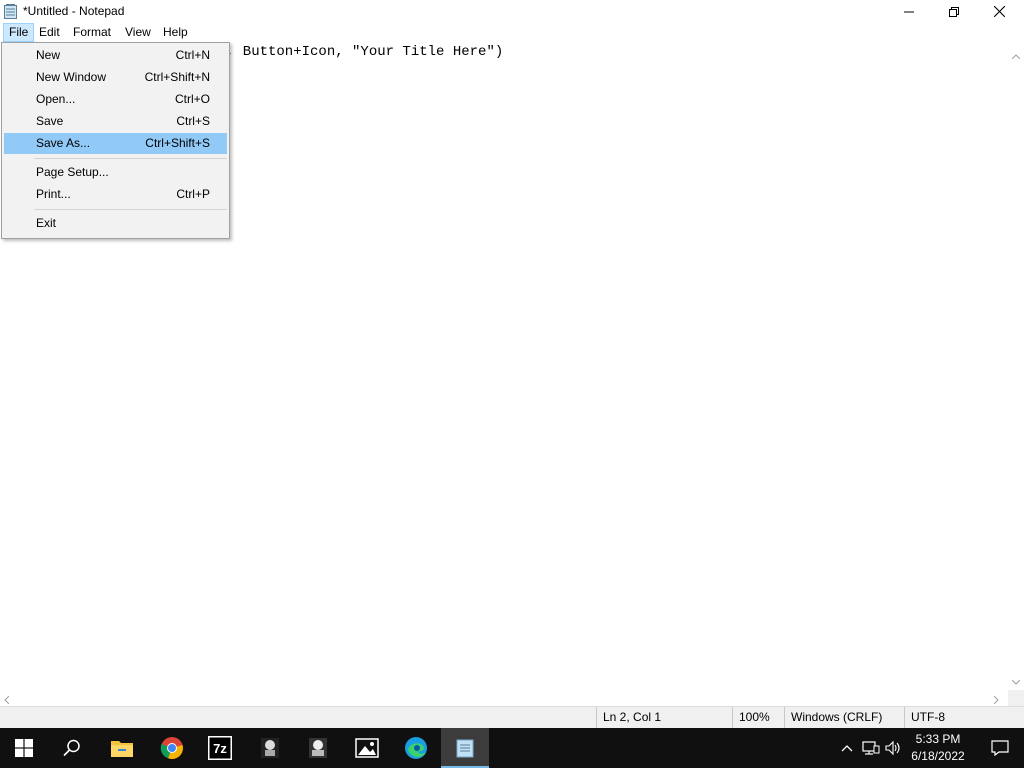 The height and width of the screenshot is (768, 1024). Describe the element at coordinates (1016, 55) in the screenshot. I see `scroll-up-icon` at that location.